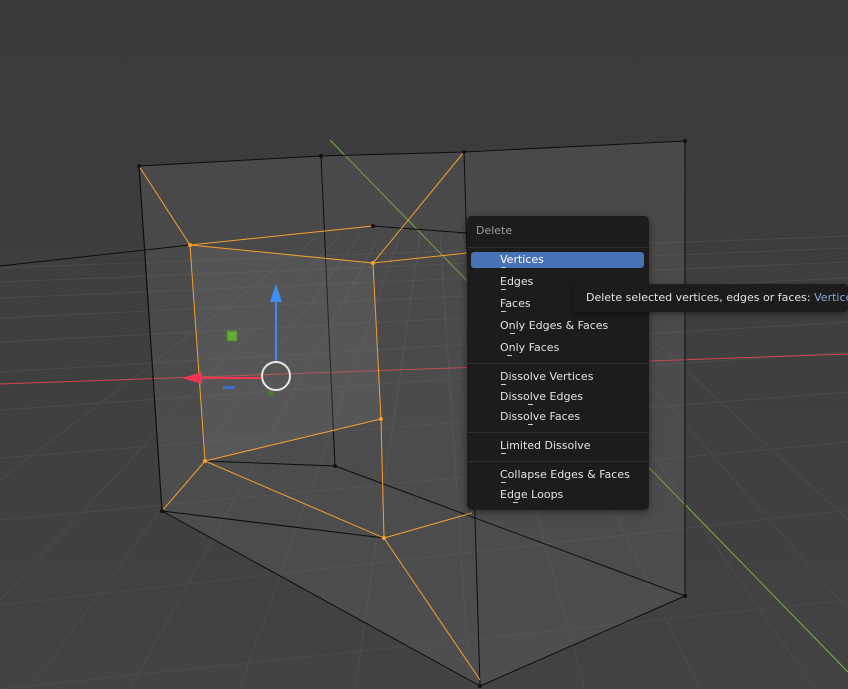 The width and height of the screenshot is (848, 689). Describe the element at coordinates (557, 397) in the screenshot. I see `menu-item-dissolve-edges: Dissolve Edges` at that location.